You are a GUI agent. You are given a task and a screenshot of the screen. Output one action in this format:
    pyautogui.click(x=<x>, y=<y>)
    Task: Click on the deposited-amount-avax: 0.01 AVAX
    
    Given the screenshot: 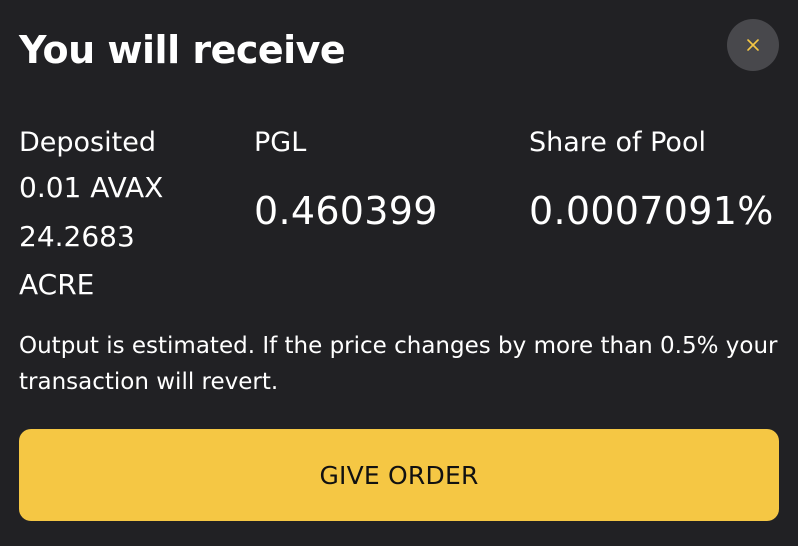 What is the action you would take?
    pyautogui.click(x=91, y=187)
    